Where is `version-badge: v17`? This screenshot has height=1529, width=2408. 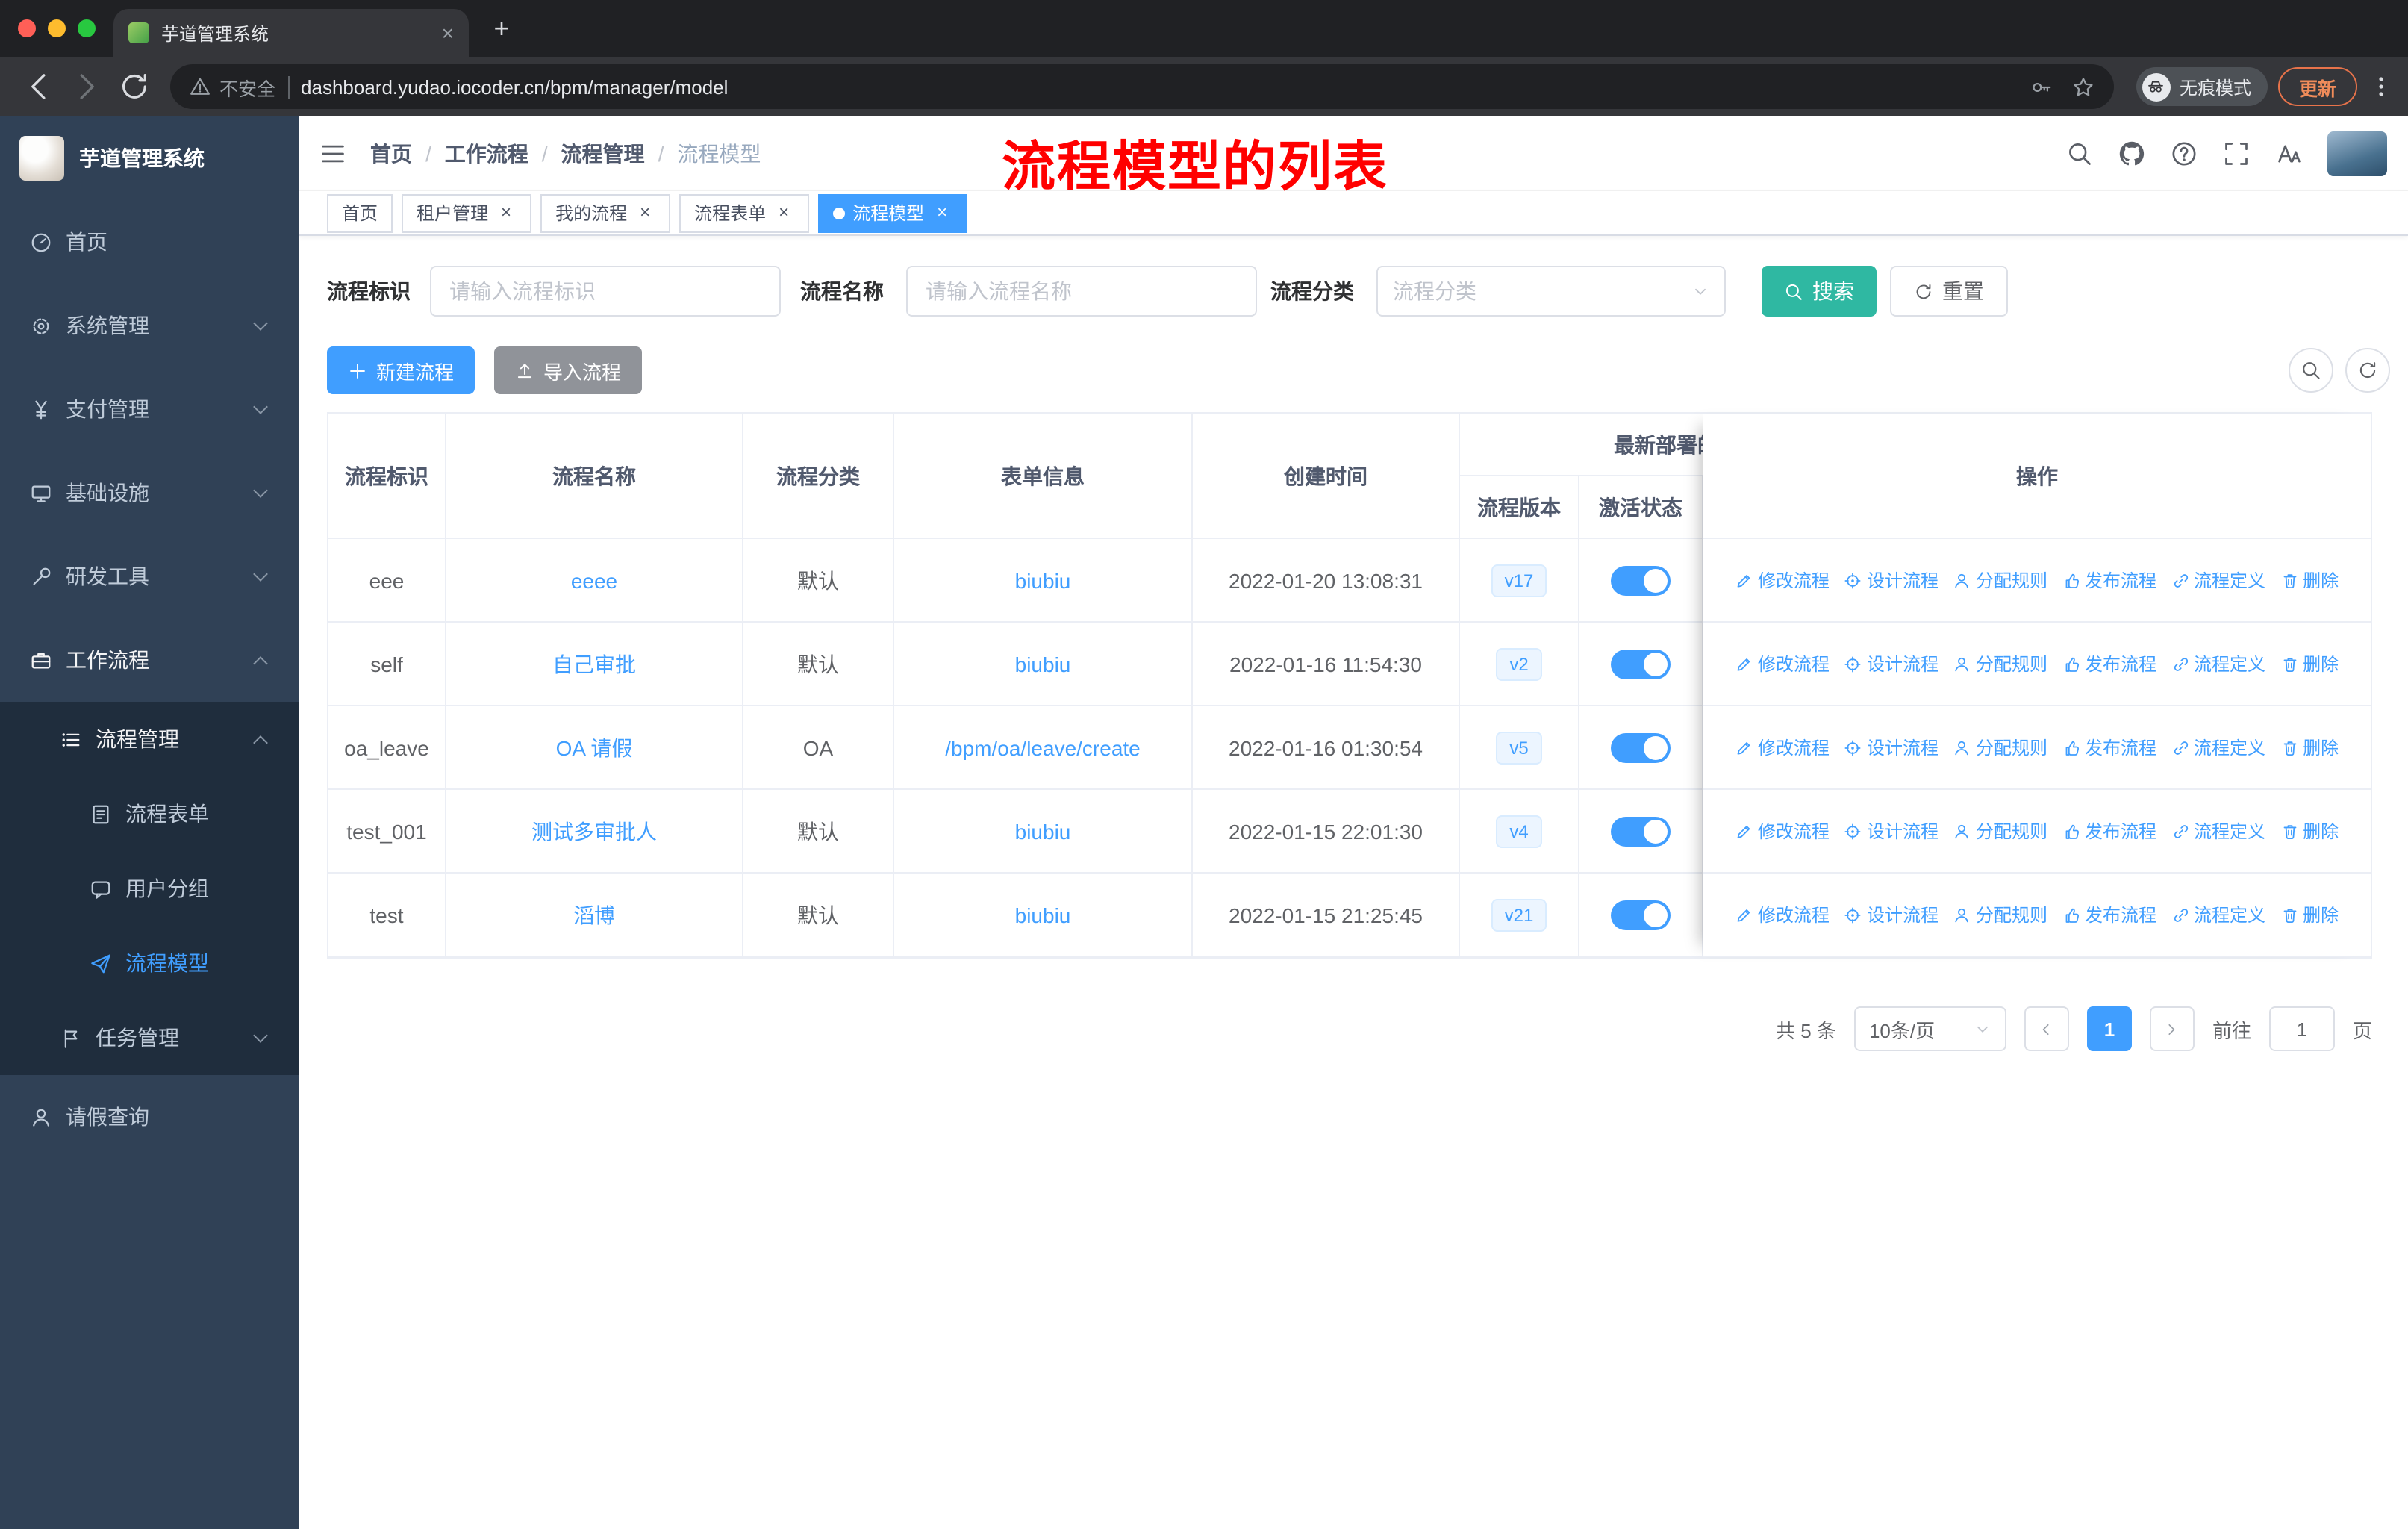
version-badge: v17 is located at coordinates (1519, 581).